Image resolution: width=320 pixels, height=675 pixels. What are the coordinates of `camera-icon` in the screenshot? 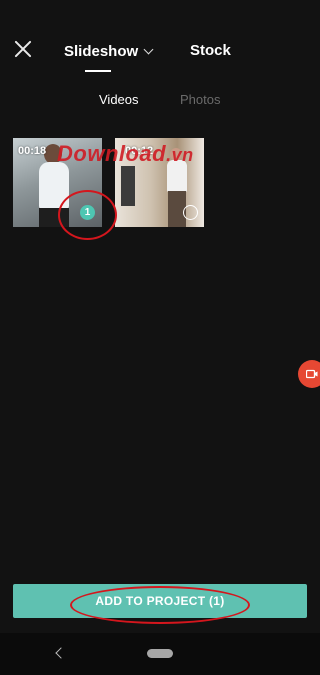 It's located at (312, 374).